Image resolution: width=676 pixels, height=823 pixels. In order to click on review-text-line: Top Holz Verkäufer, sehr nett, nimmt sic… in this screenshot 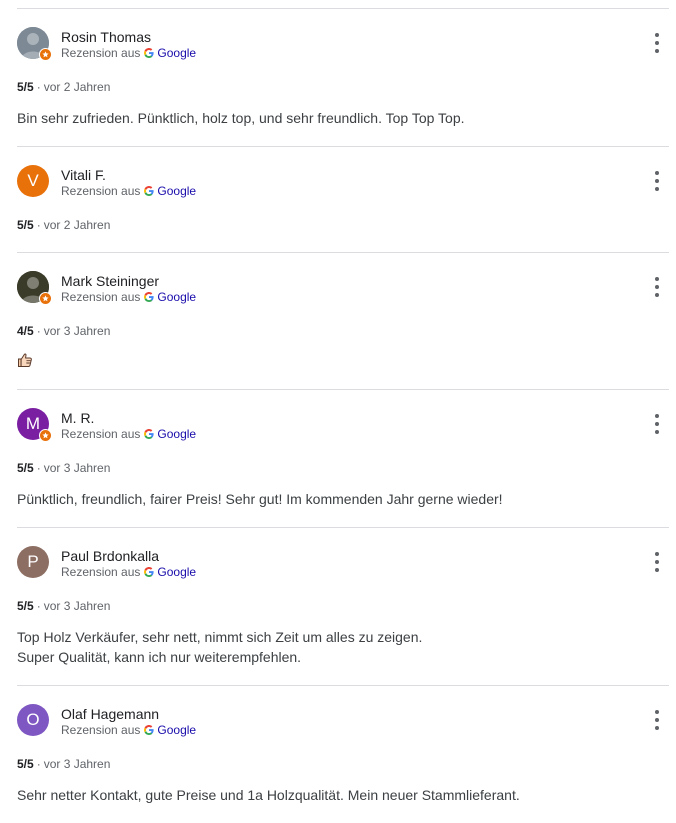, I will do `click(220, 637)`.